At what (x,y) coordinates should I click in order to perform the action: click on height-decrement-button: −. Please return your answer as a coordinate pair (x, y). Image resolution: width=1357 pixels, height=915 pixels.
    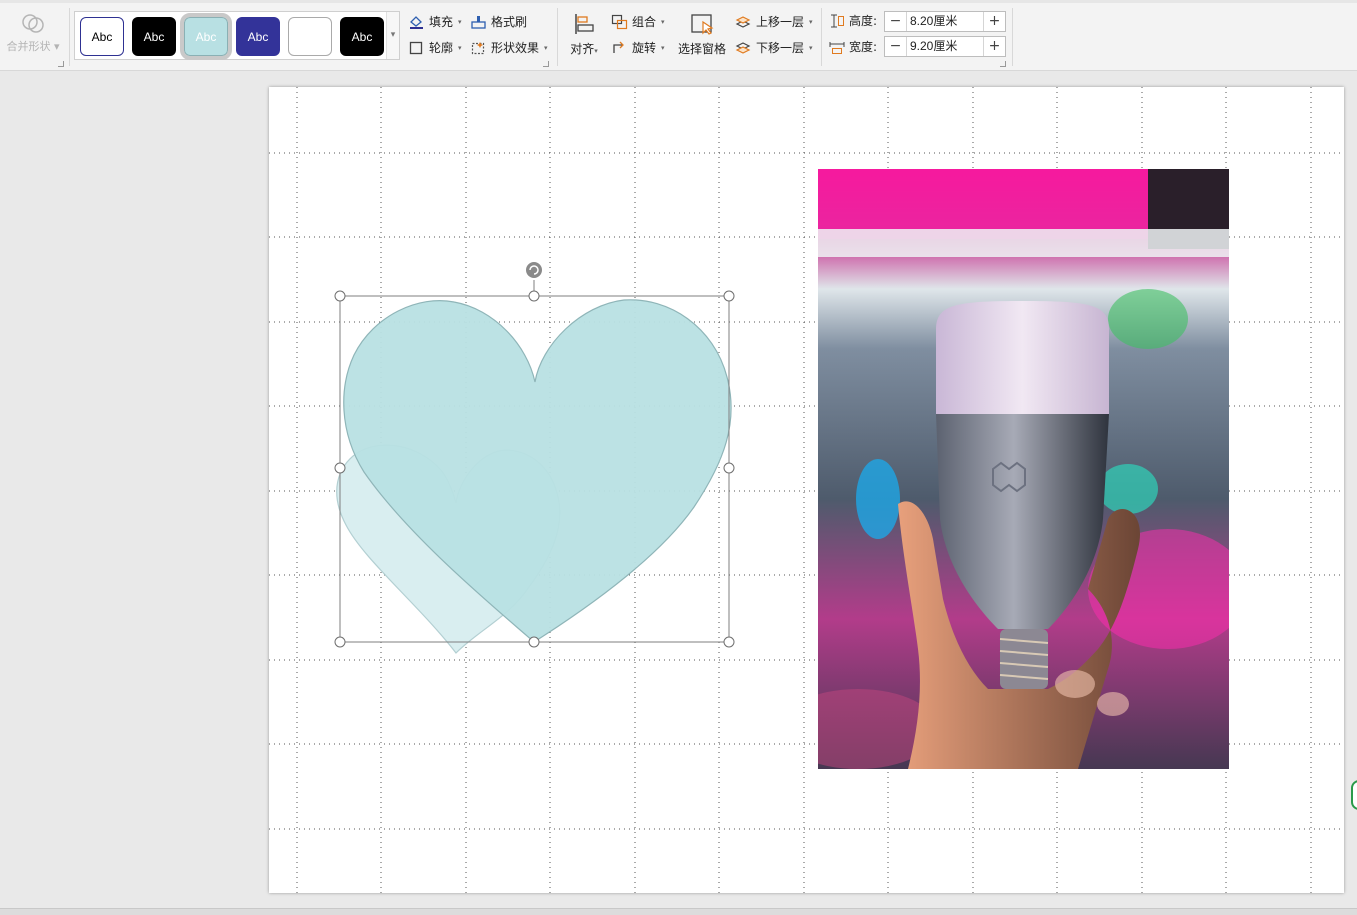
    Looking at the image, I should click on (895, 21).